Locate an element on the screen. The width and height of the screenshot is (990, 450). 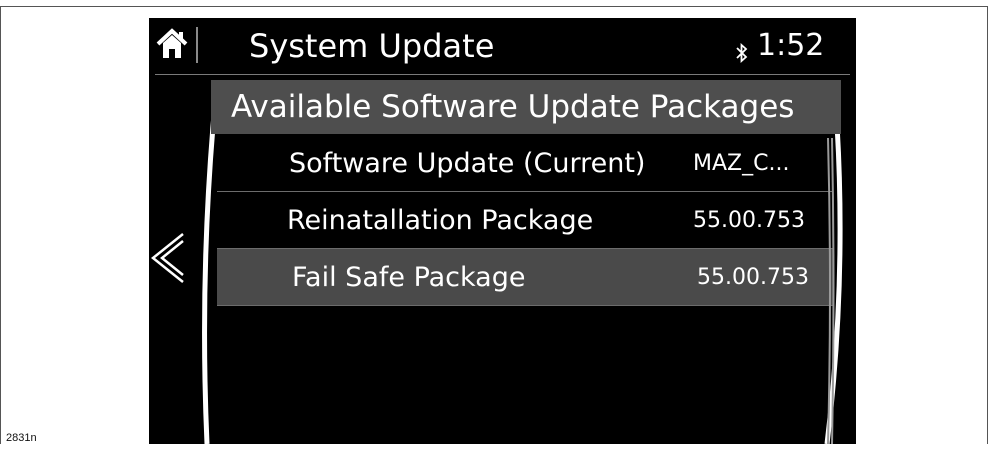
list-item-reinstallation-package: Reinatallation Package 55.00.753 is located at coordinates (525, 220).